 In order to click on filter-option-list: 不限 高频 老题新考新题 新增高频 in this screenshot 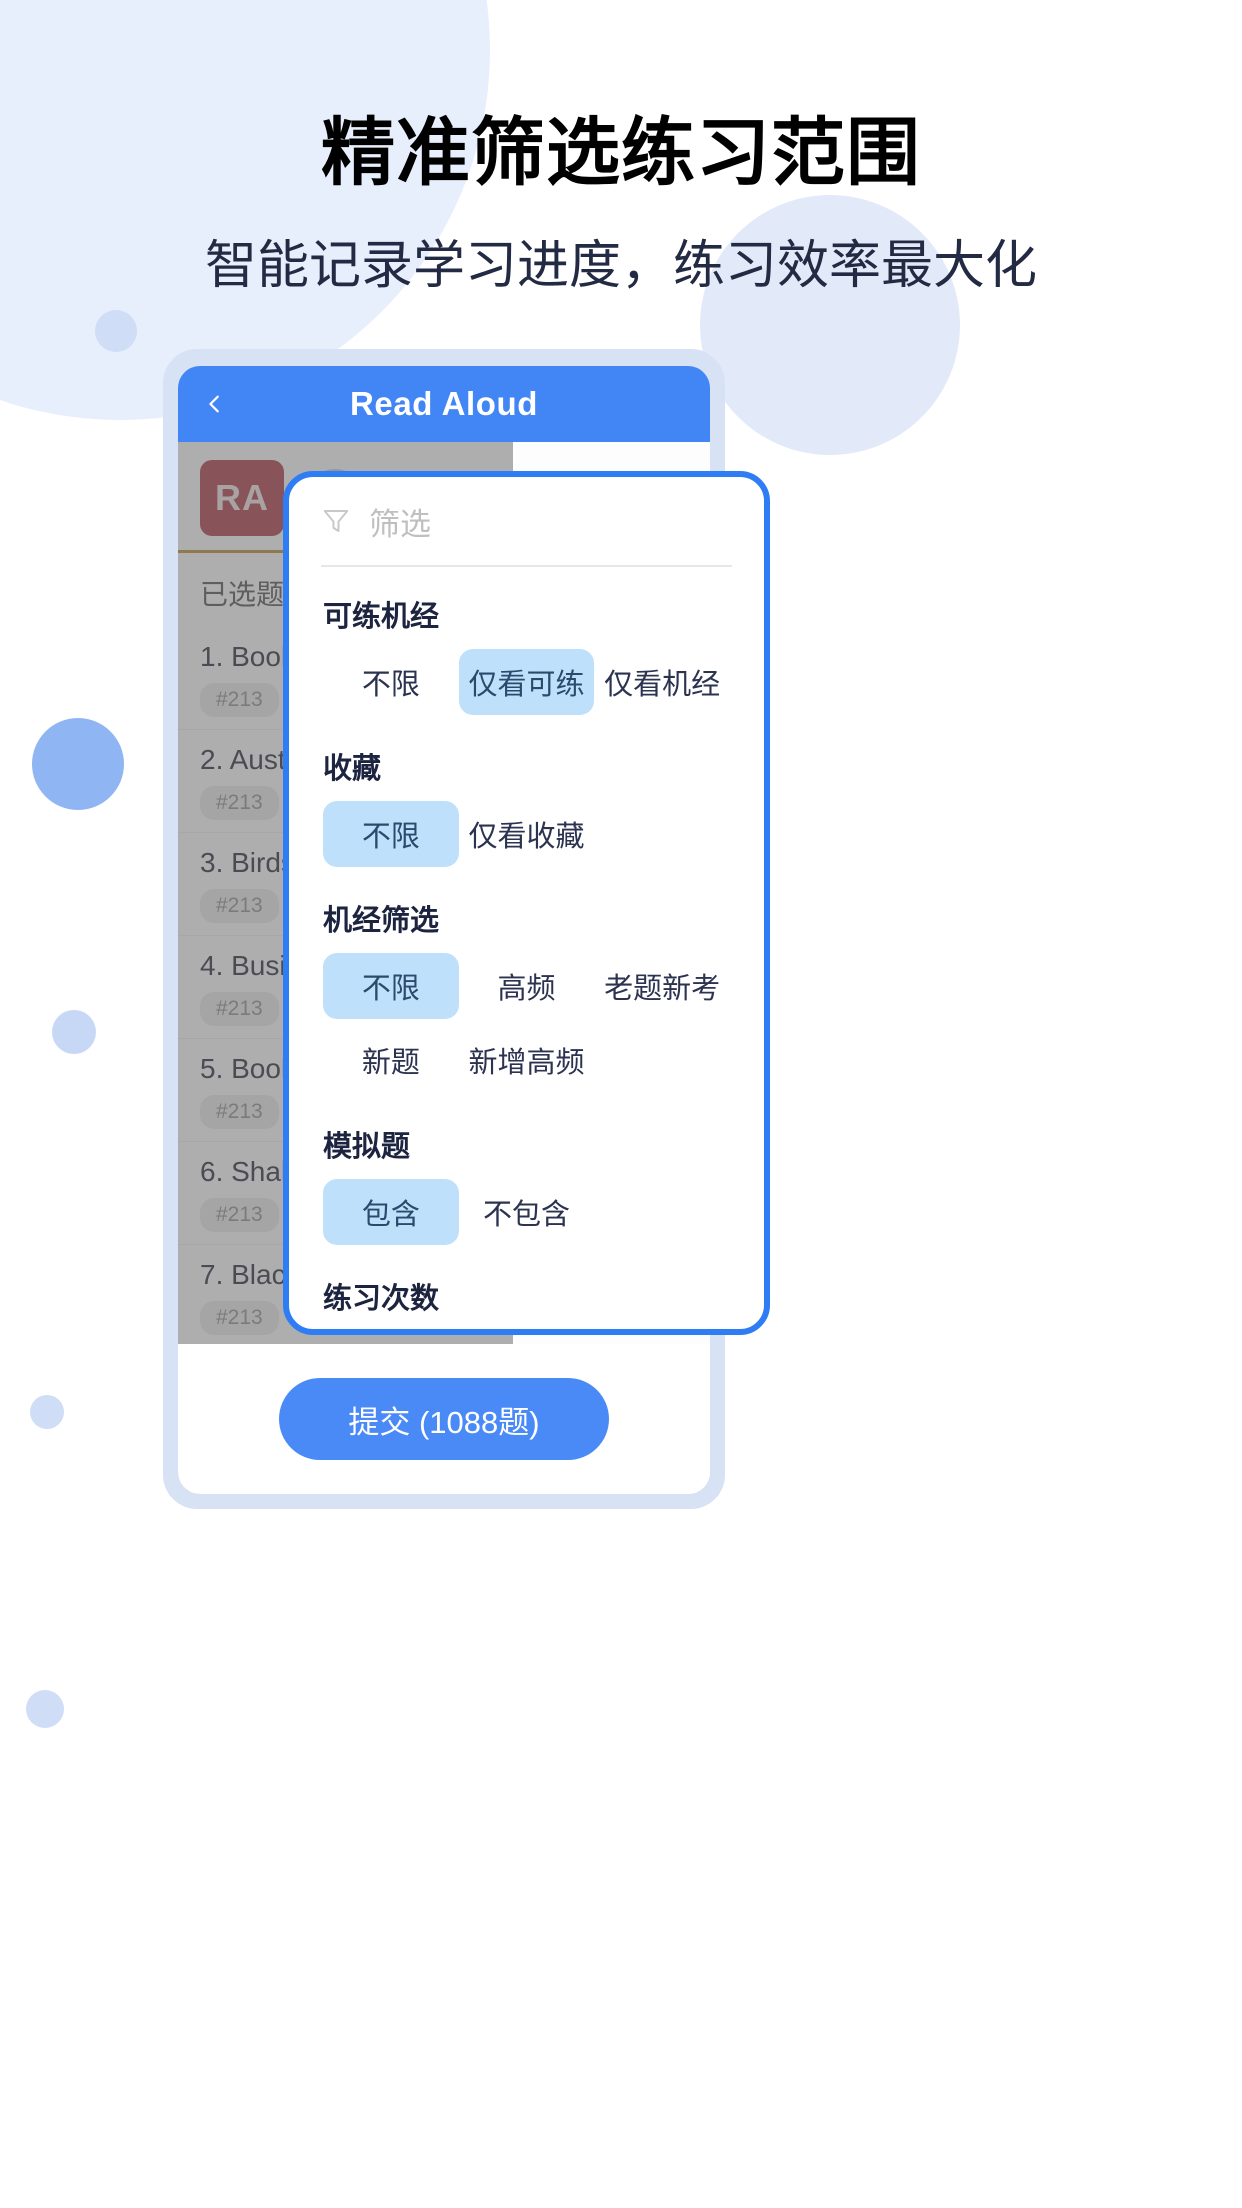, I will do `click(526, 1023)`.